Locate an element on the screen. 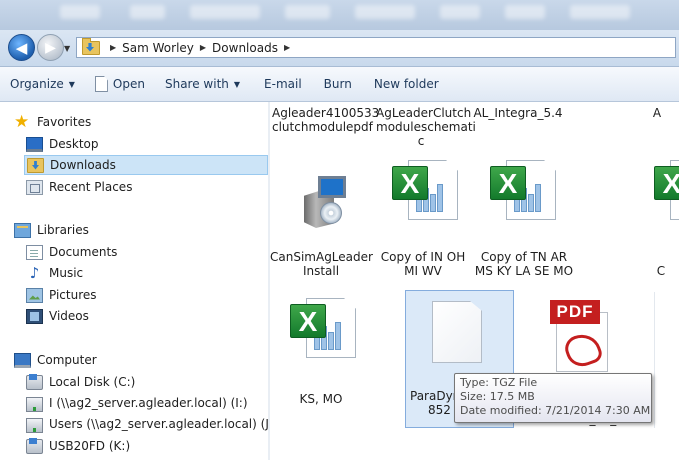 This screenshot has height=460, width=679. desktop-icon is located at coordinates (34, 144).